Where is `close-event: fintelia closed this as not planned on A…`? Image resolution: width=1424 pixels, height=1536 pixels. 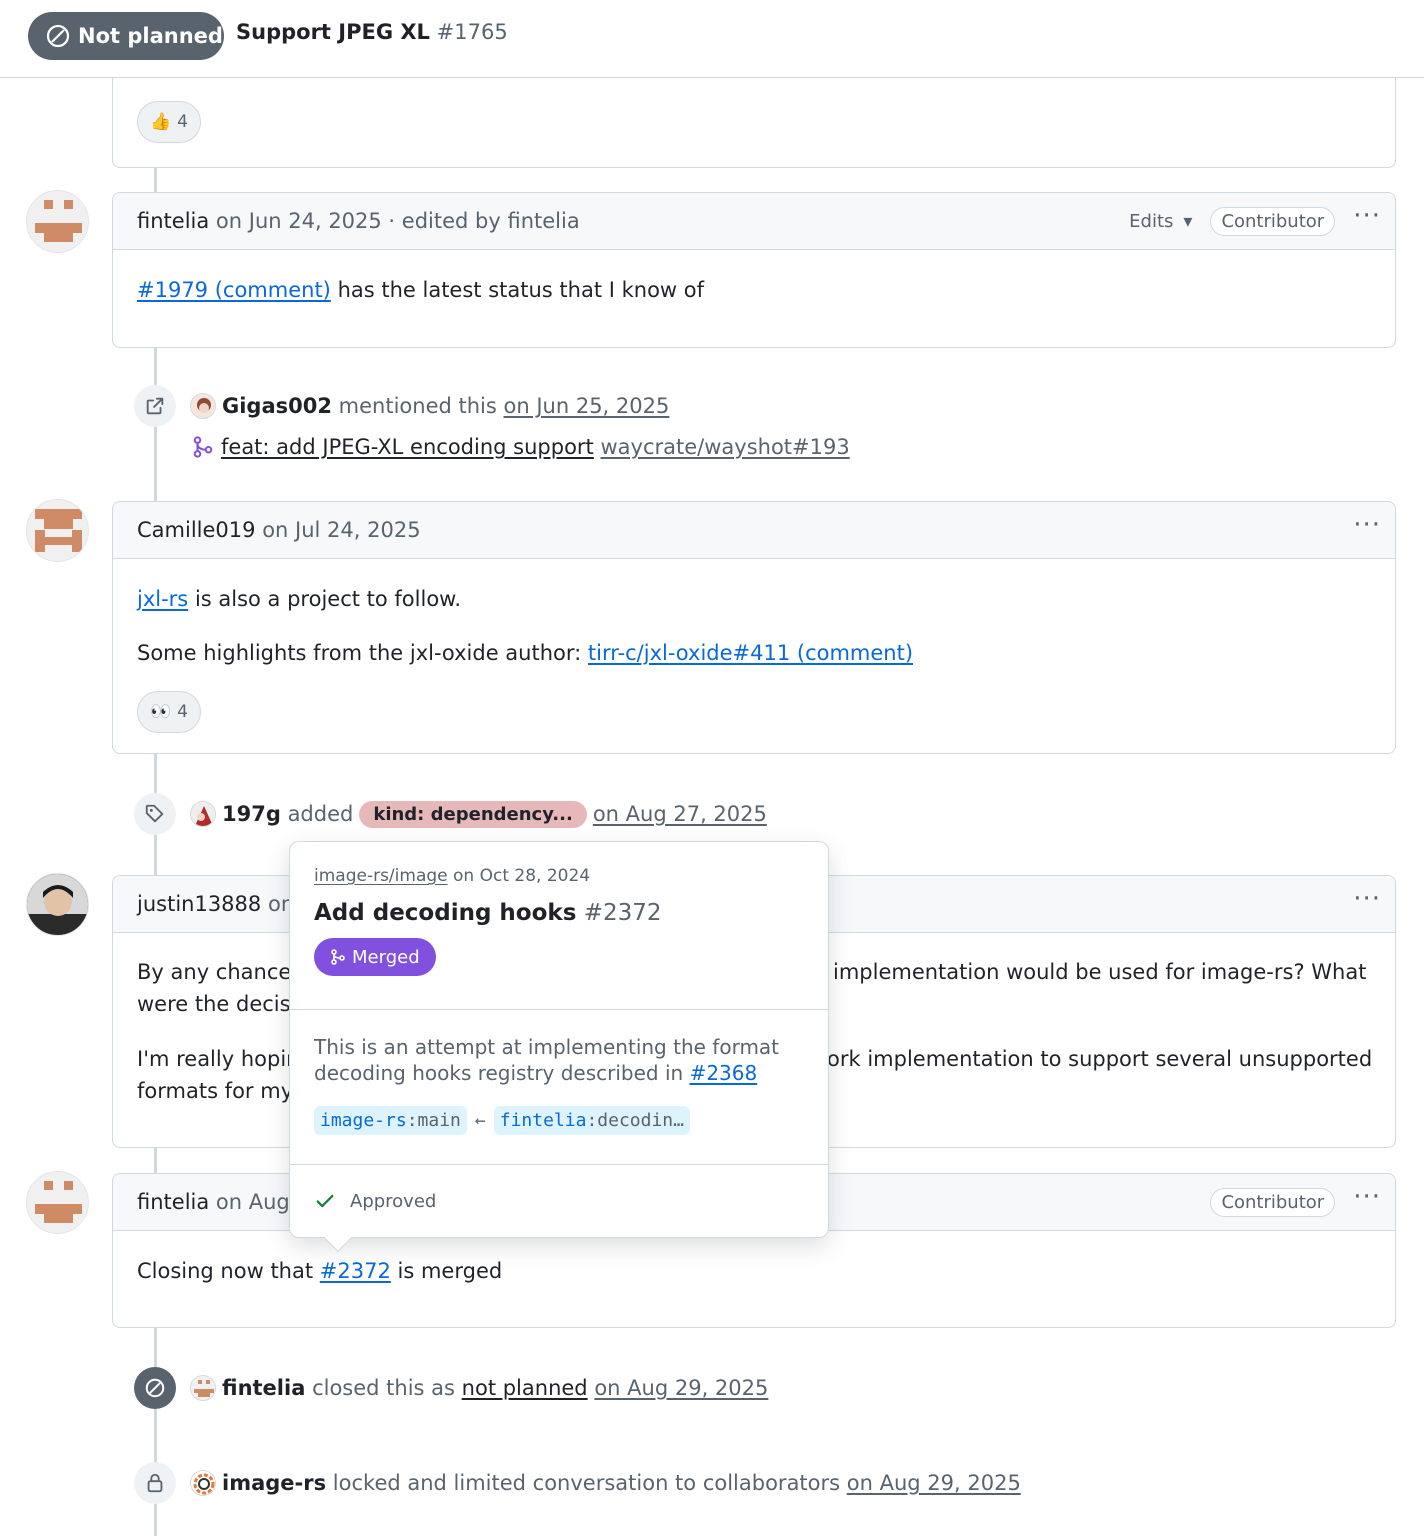 close-event: fintelia closed this as not planned on A… is located at coordinates (451, 1388).